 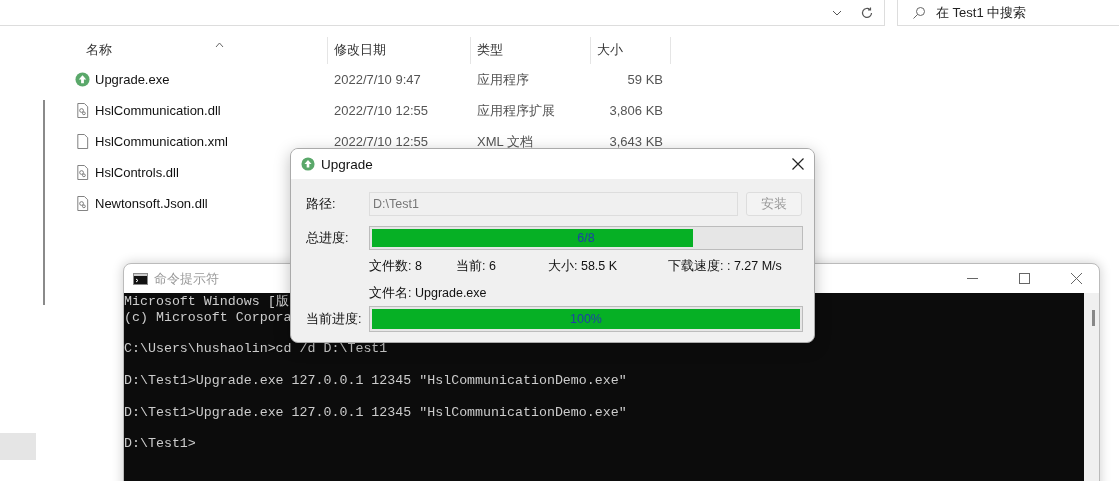 I want to click on file-name: Upgrade.exe, so click(x=132, y=79).